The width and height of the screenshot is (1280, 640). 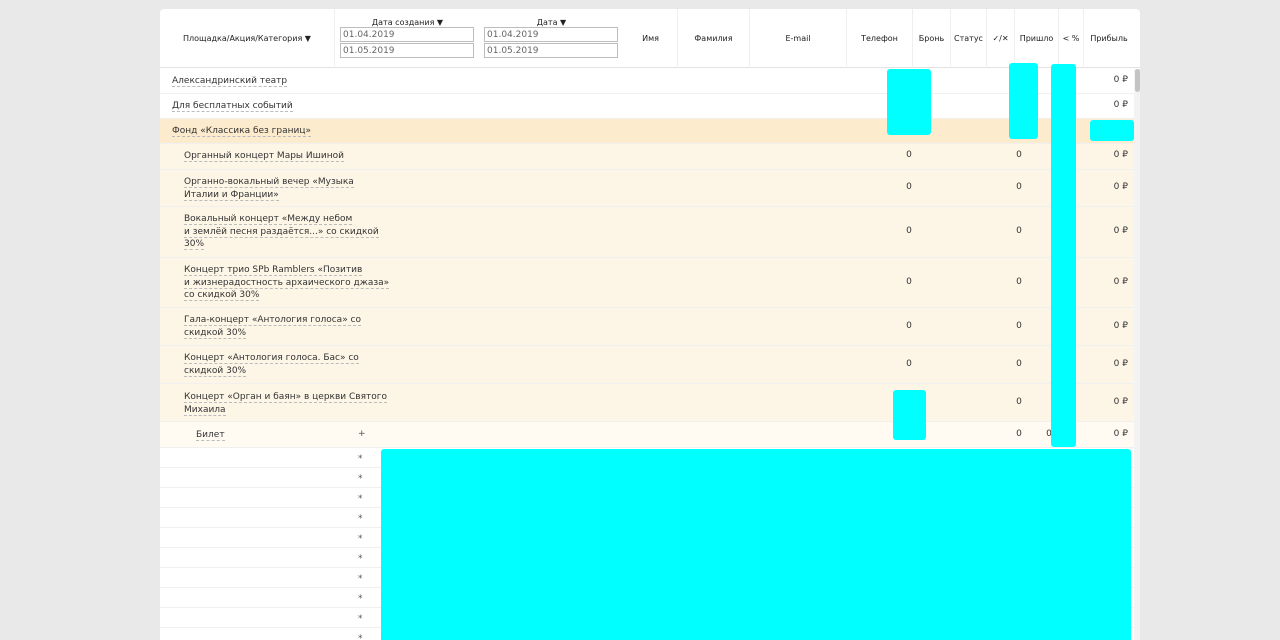 I want to click on table-row-fund: Фонд «Классика без границ», so click(x=647, y=131).